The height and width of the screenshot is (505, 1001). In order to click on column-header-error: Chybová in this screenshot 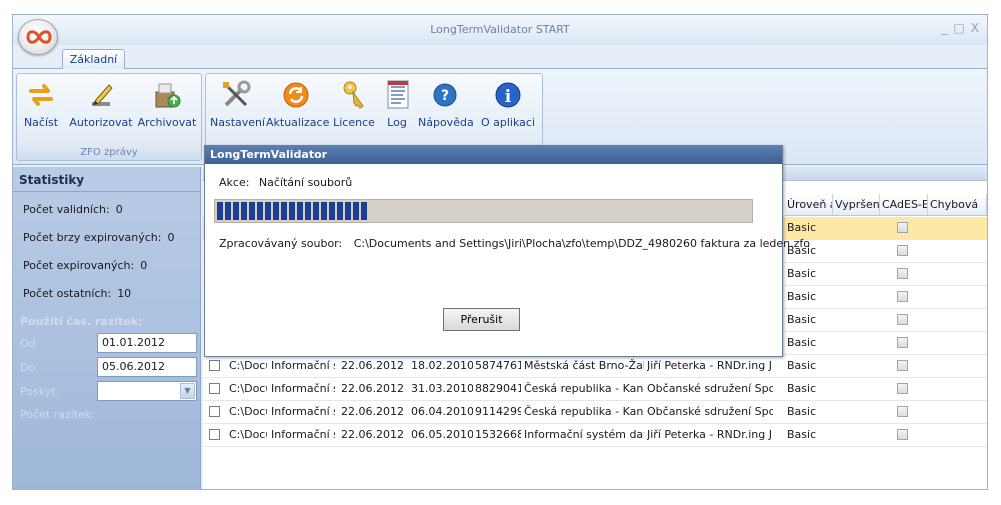, I will do `click(957, 205)`.